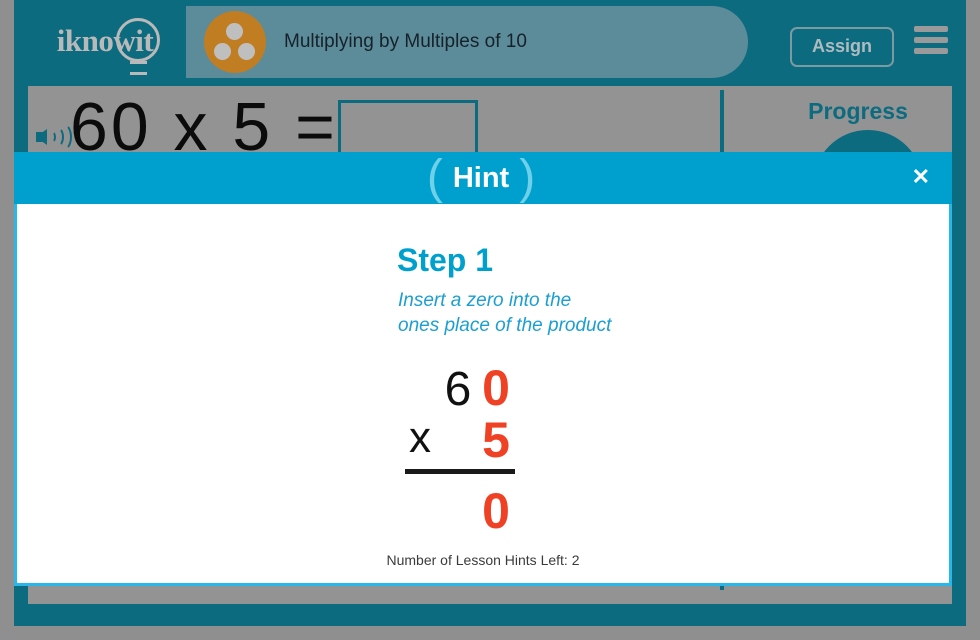 The image size is (980, 640). I want to click on app-bottom-bar, so click(490, 615).